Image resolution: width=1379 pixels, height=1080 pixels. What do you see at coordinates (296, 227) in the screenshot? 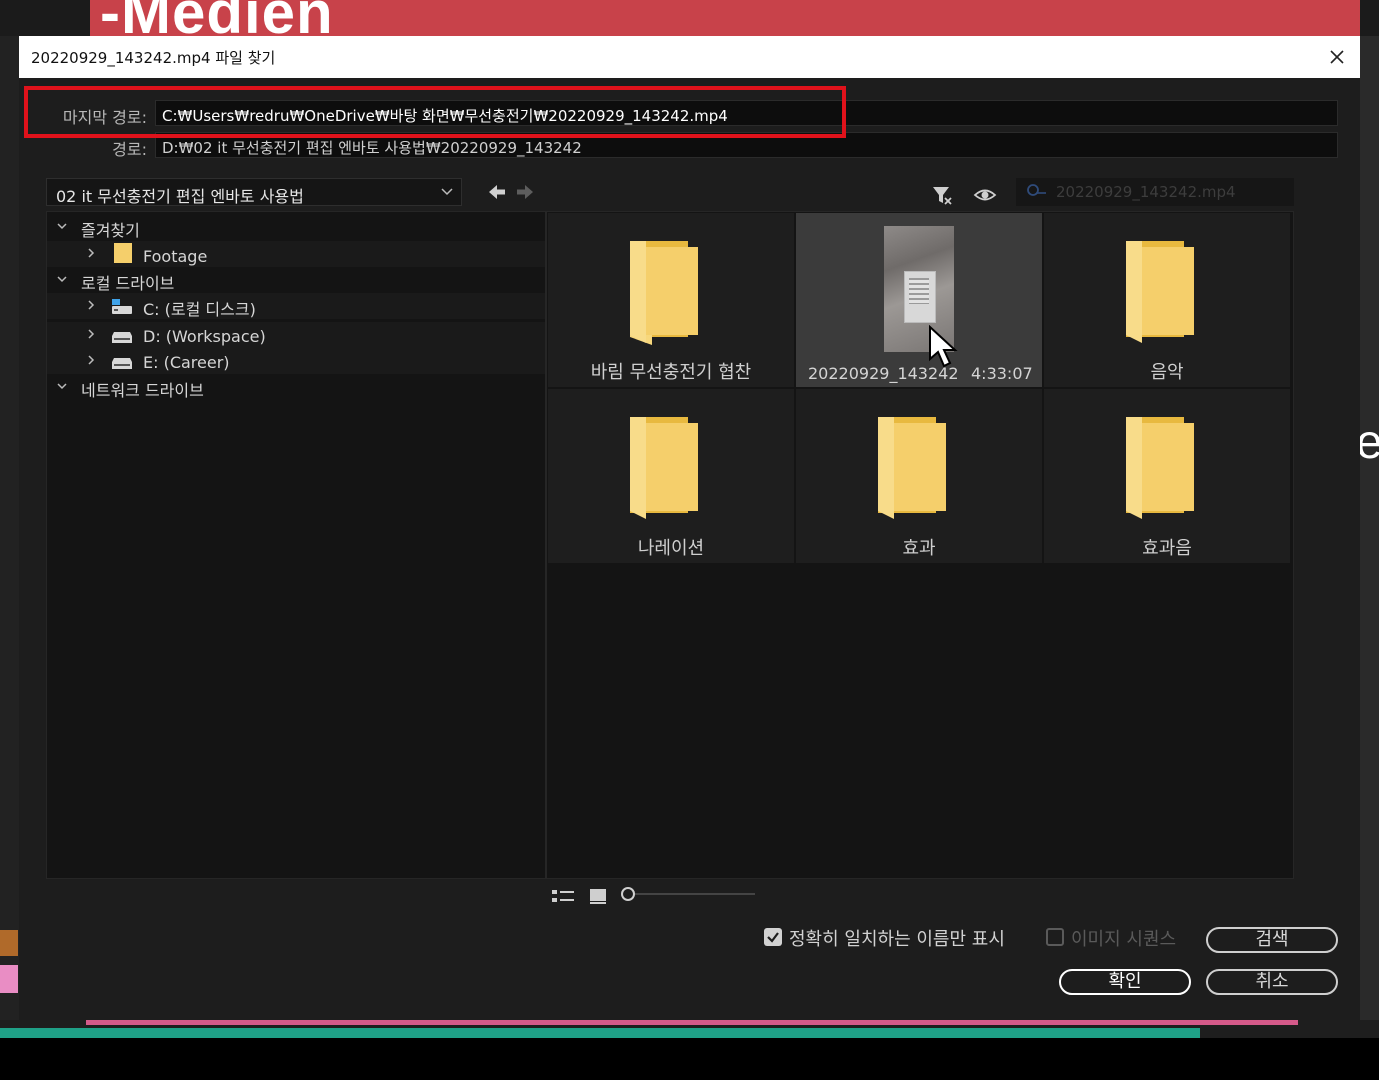
I see `tree-favorites: 즐겨찾기` at bounding box center [296, 227].